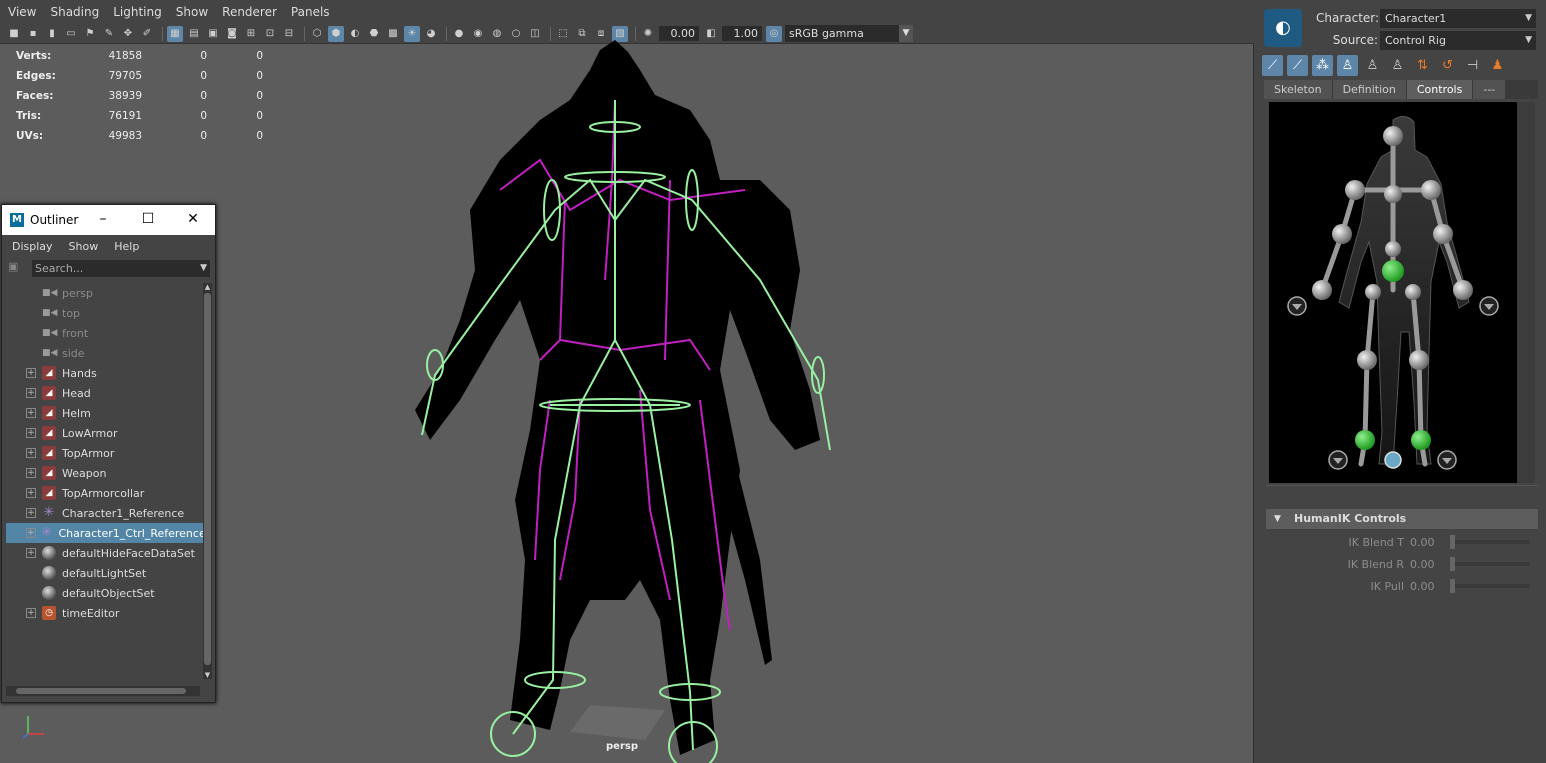  Describe the element at coordinates (52, 34) in the screenshot. I see `bookmark-icon: ▮` at that location.